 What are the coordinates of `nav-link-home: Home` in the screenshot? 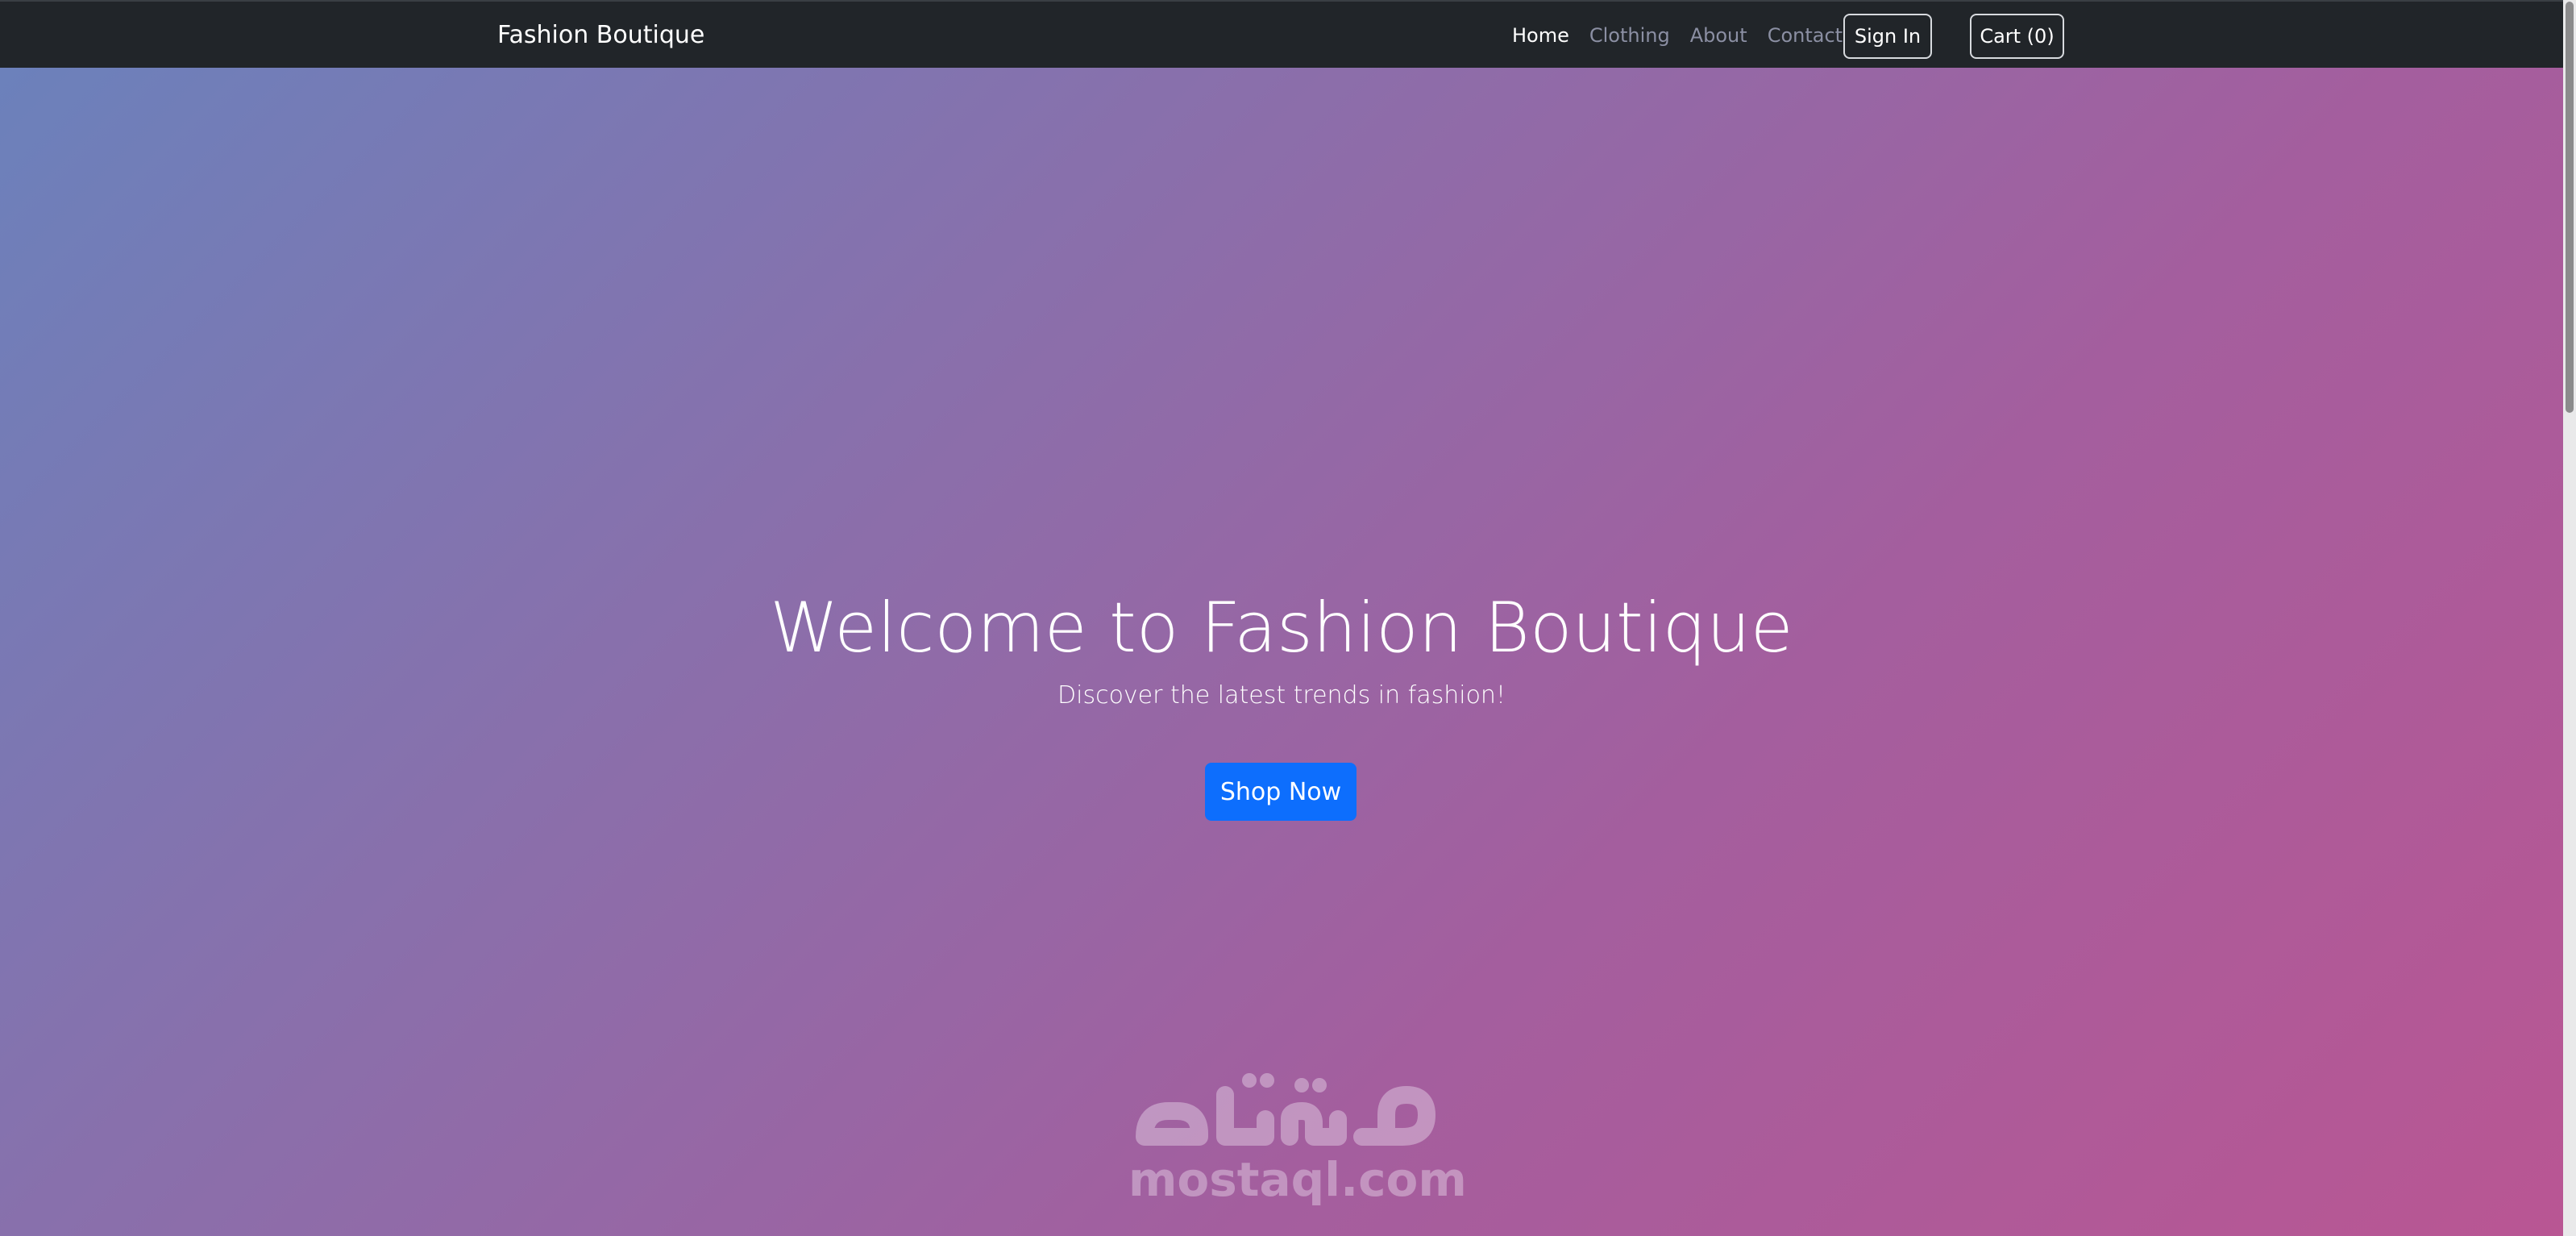 It's located at (1540, 35).